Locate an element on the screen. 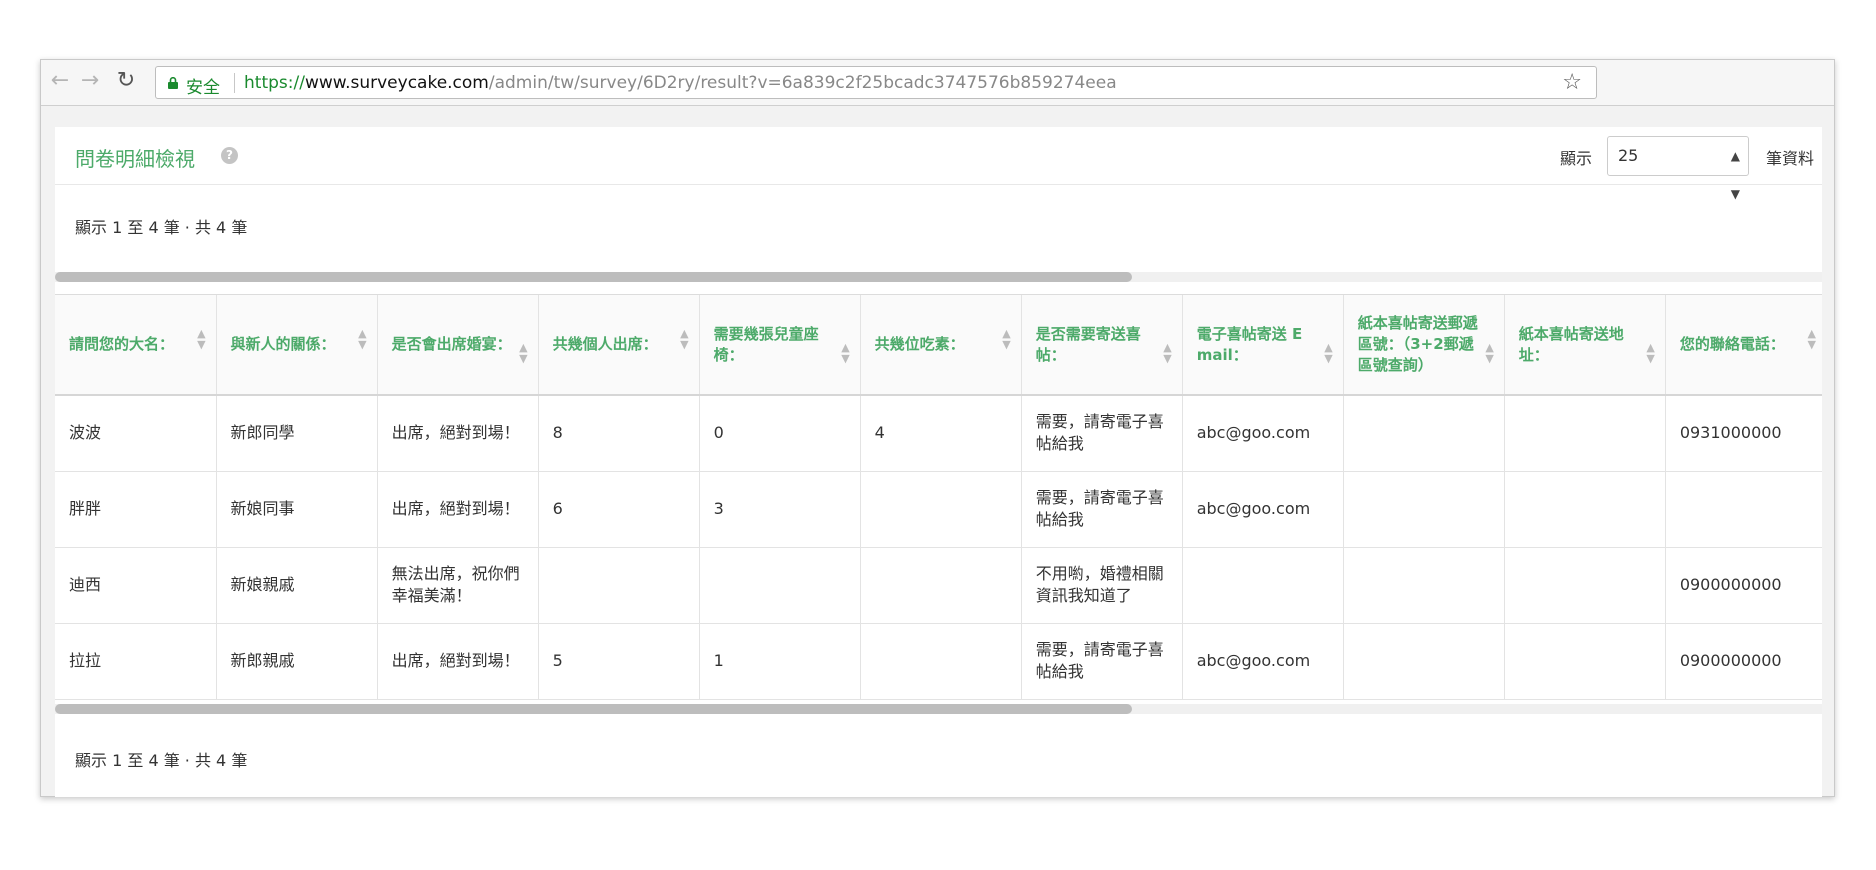 This screenshot has width=1876, height=870. page-size-select: 25 ▲ ▼ is located at coordinates (1678, 168).